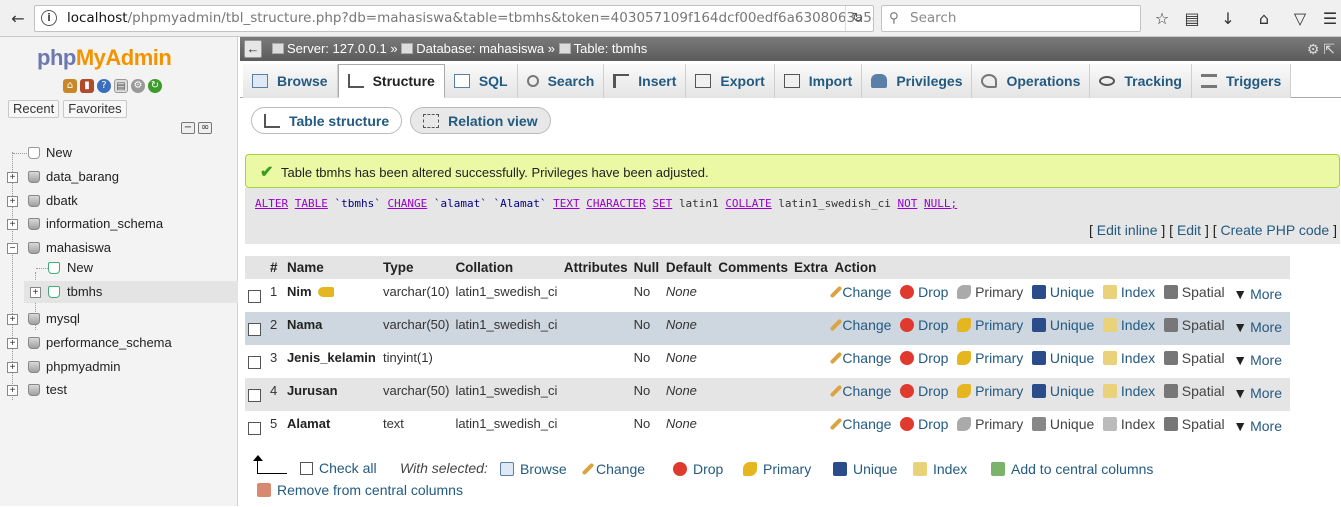 Image resolution: width=1341 pixels, height=507 pixels. Describe the element at coordinates (748, 203) in the screenshot. I see `sql-keyword: COLLATE` at that location.